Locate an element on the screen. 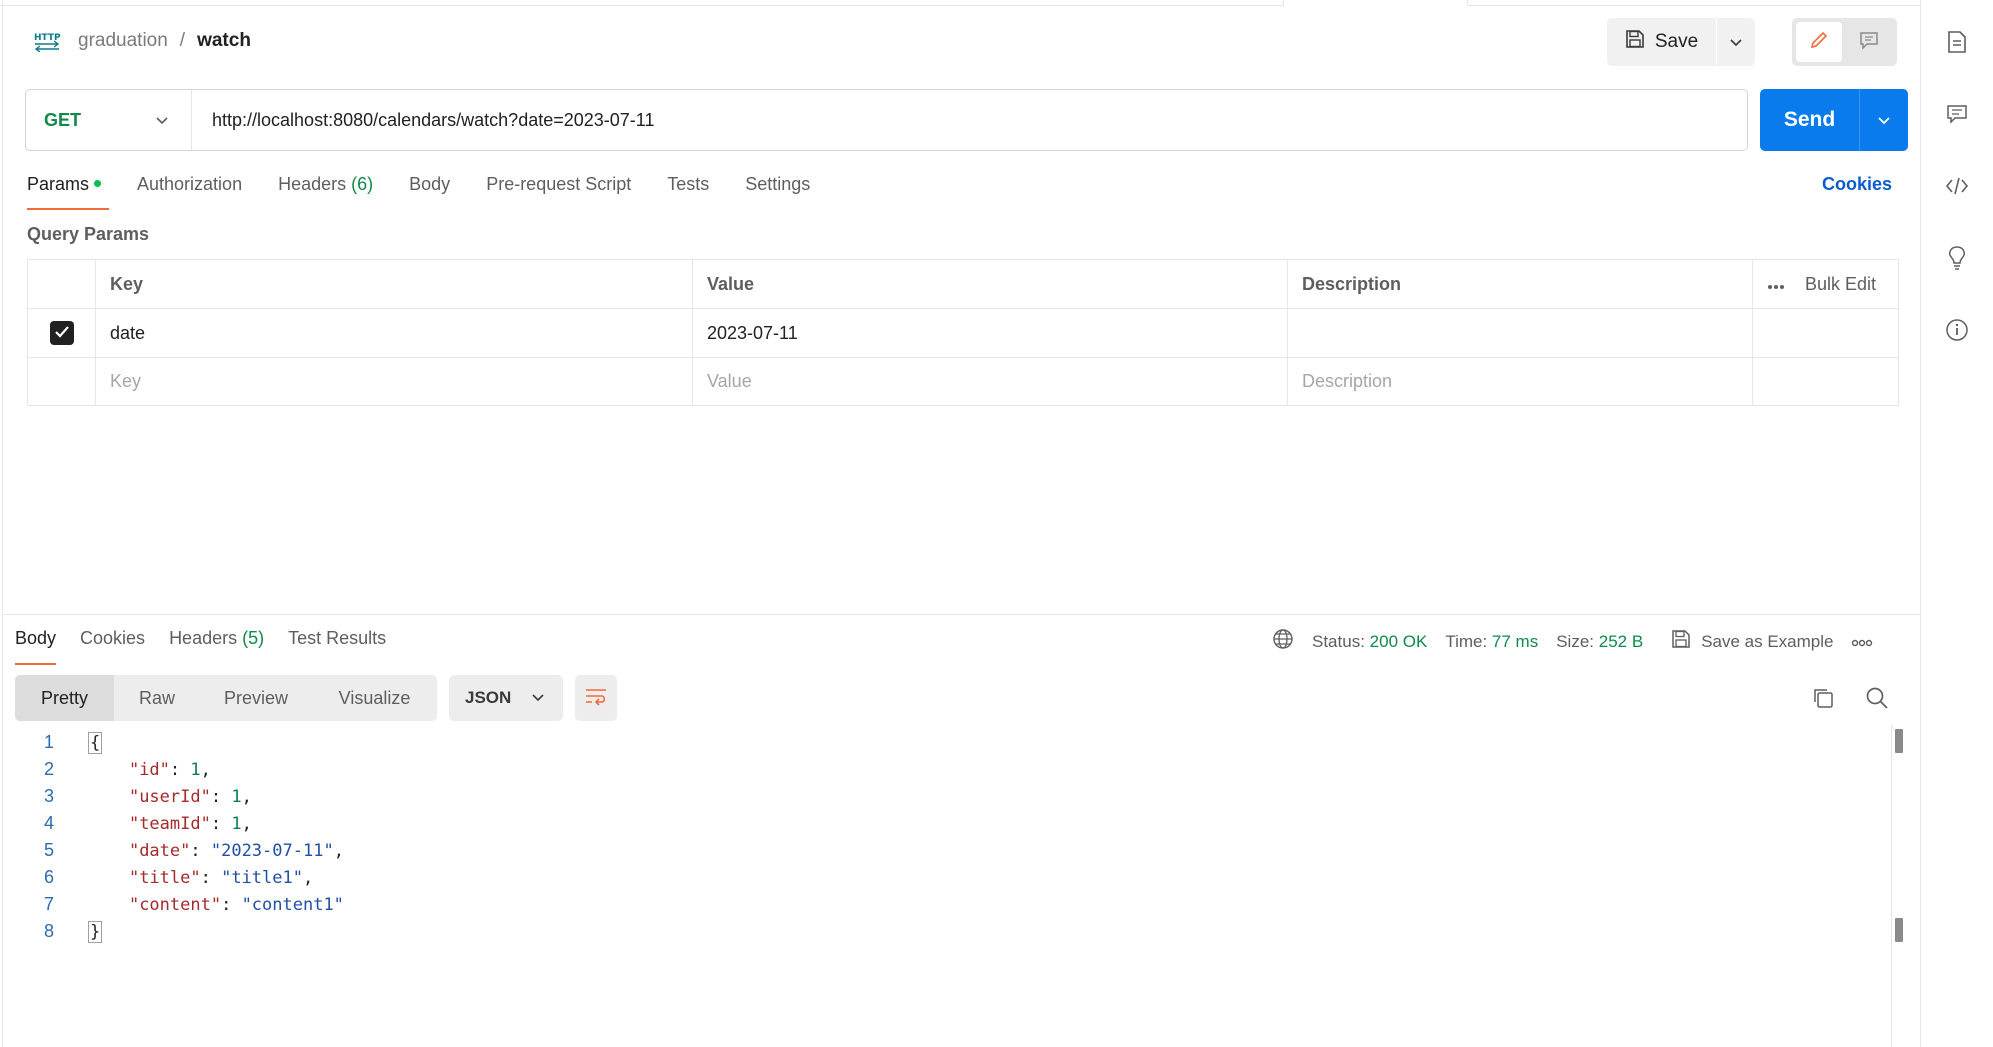  status-value: 200 OK is located at coordinates (1398, 641).